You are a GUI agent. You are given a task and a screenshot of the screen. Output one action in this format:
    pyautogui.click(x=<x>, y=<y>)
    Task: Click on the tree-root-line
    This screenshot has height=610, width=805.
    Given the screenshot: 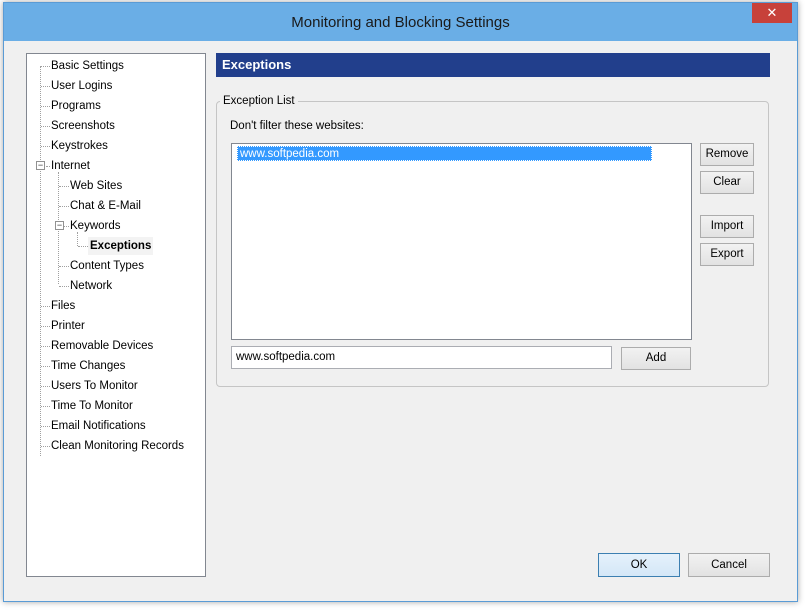 What is the action you would take?
    pyautogui.click(x=40, y=261)
    